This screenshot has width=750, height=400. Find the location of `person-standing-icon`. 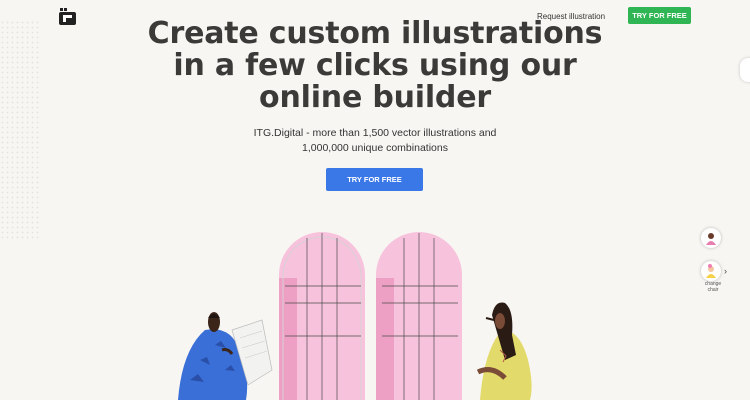

person-standing-icon is located at coordinates (504, 351).